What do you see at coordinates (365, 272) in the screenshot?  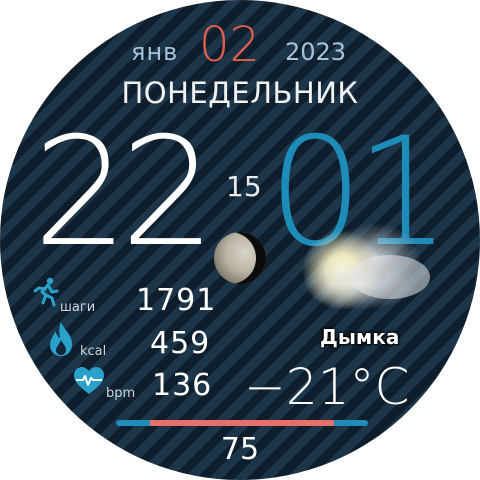 I see `haze-sun-icon` at bounding box center [365, 272].